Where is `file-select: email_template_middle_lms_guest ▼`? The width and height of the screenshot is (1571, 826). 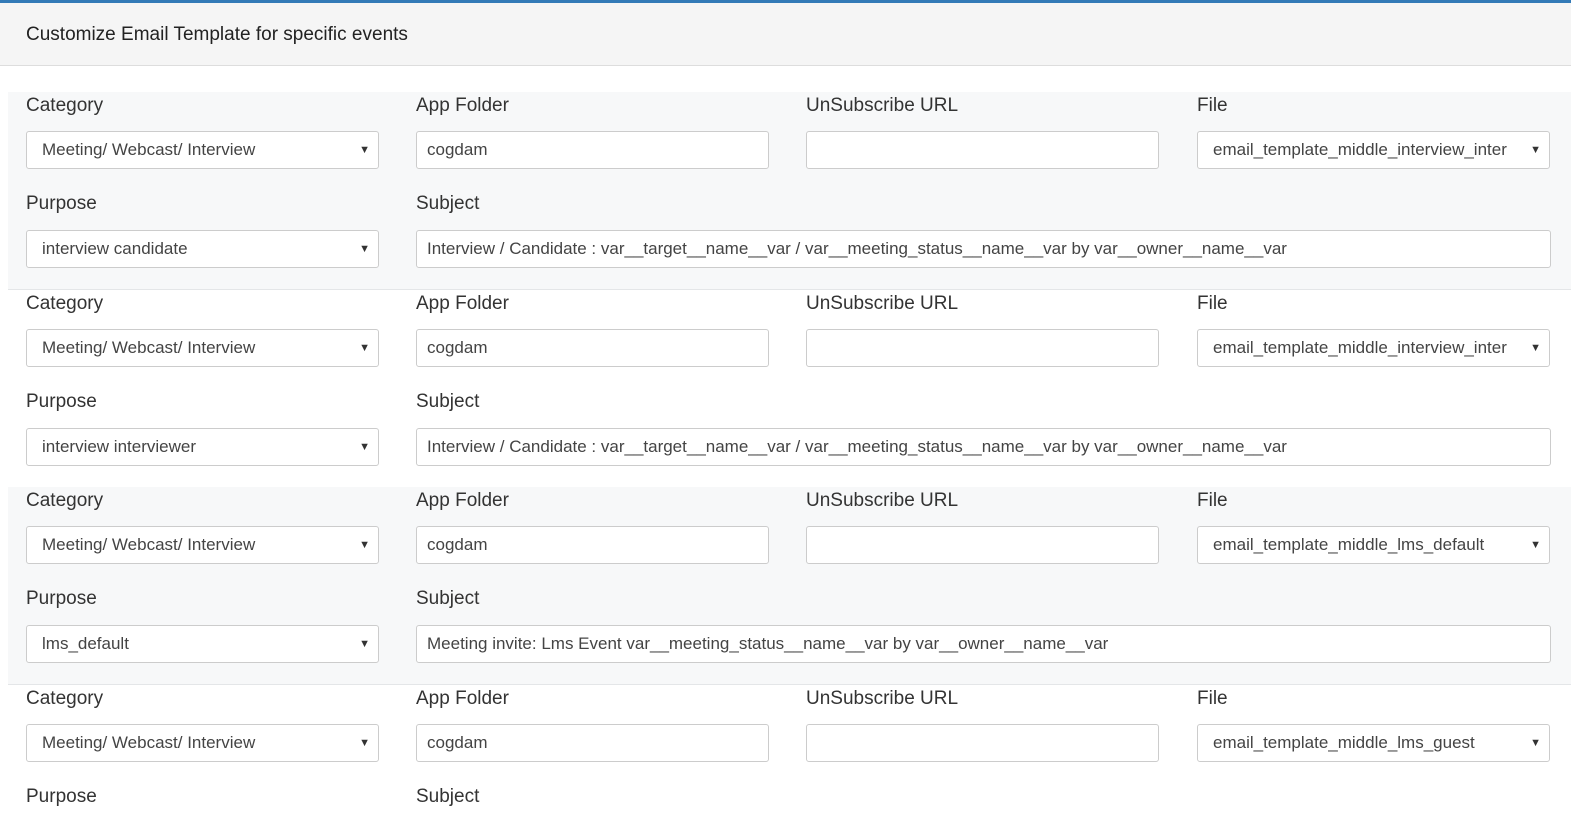
file-select: email_template_middle_lms_guest ▼ is located at coordinates (1373, 743).